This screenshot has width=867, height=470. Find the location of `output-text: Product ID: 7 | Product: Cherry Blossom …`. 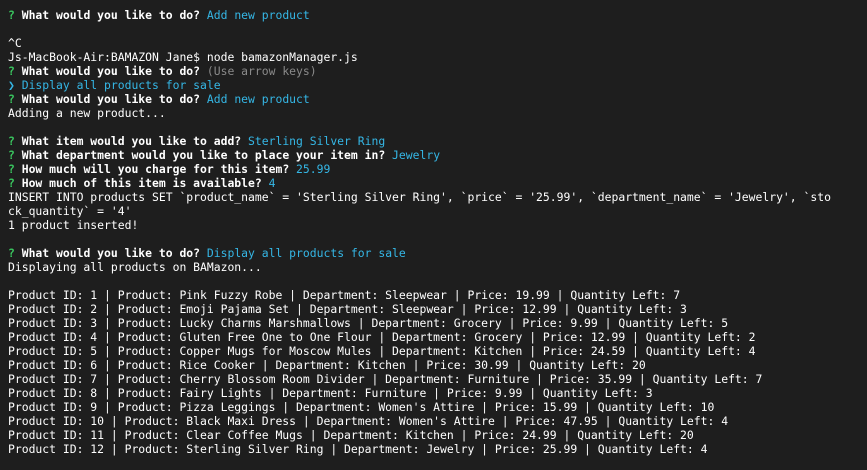

output-text: Product ID: 7 | Product: Cherry Blossom … is located at coordinates (385, 379).